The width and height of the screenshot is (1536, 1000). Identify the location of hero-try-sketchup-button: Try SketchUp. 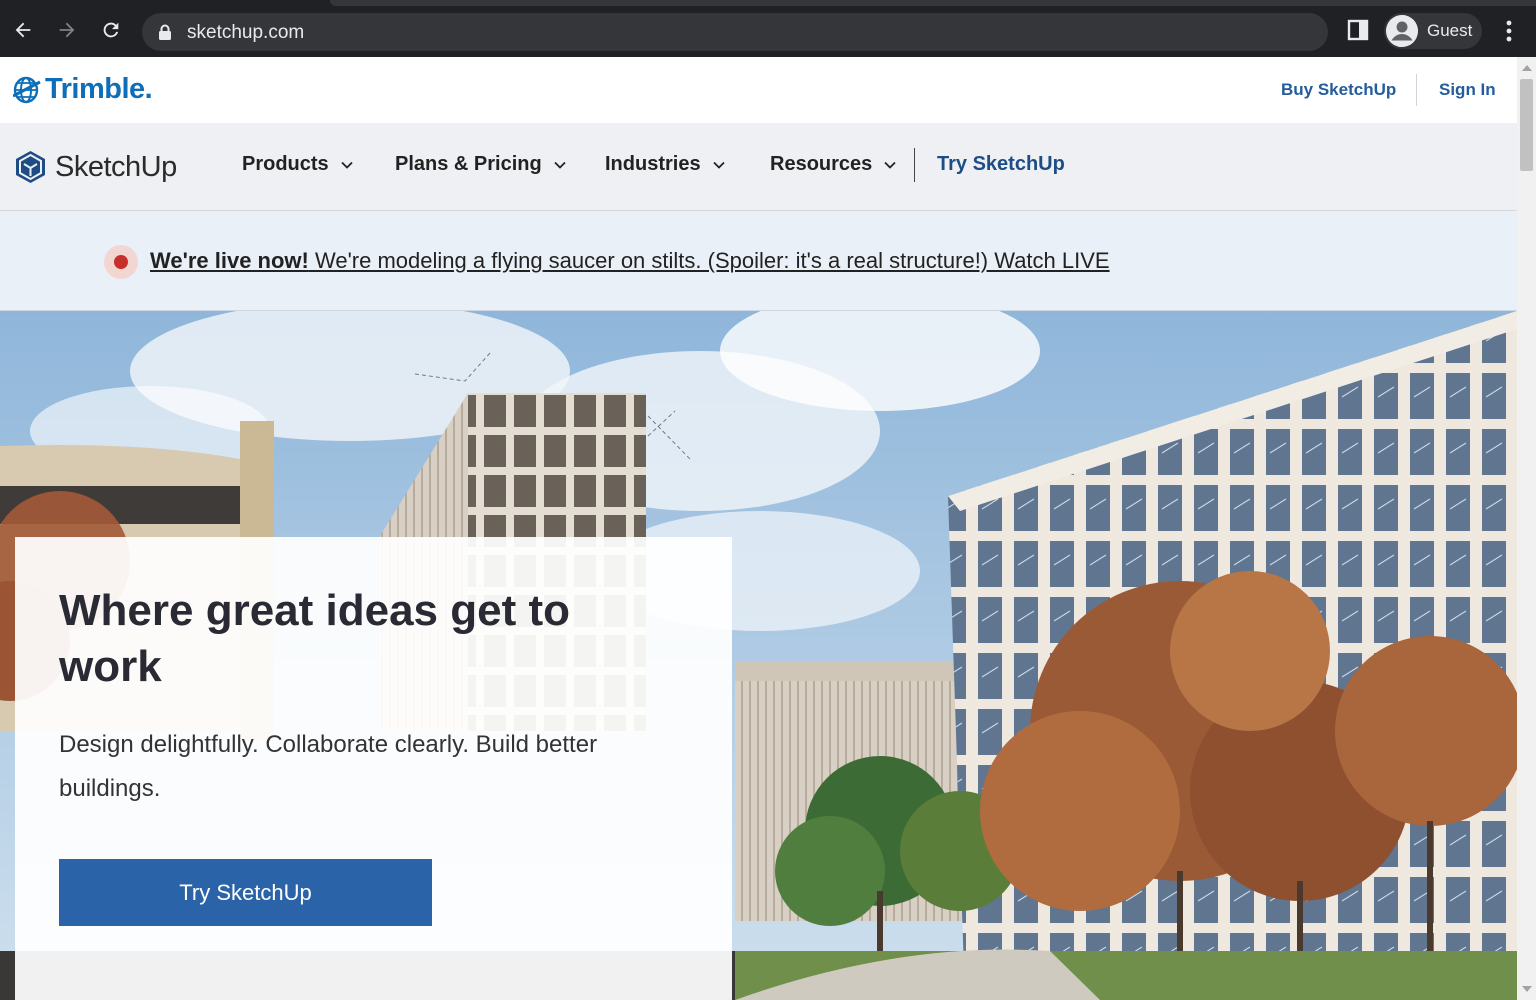
(245, 892).